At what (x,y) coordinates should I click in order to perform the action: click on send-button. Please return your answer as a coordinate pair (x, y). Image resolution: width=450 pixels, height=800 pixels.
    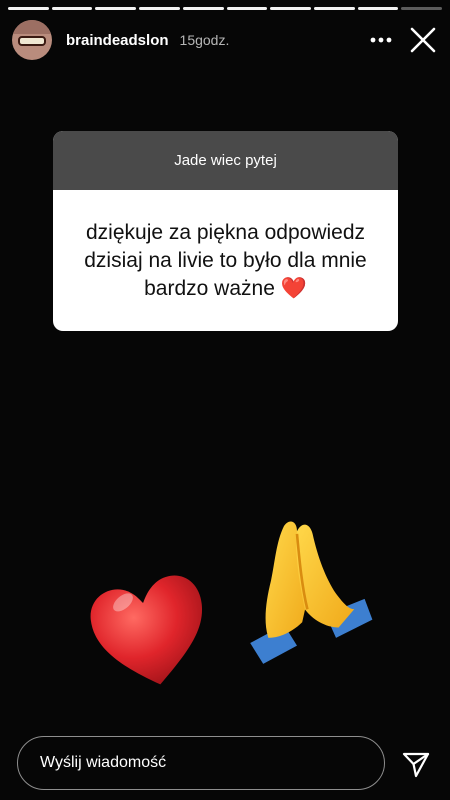
    Looking at the image, I should click on (416, 764).